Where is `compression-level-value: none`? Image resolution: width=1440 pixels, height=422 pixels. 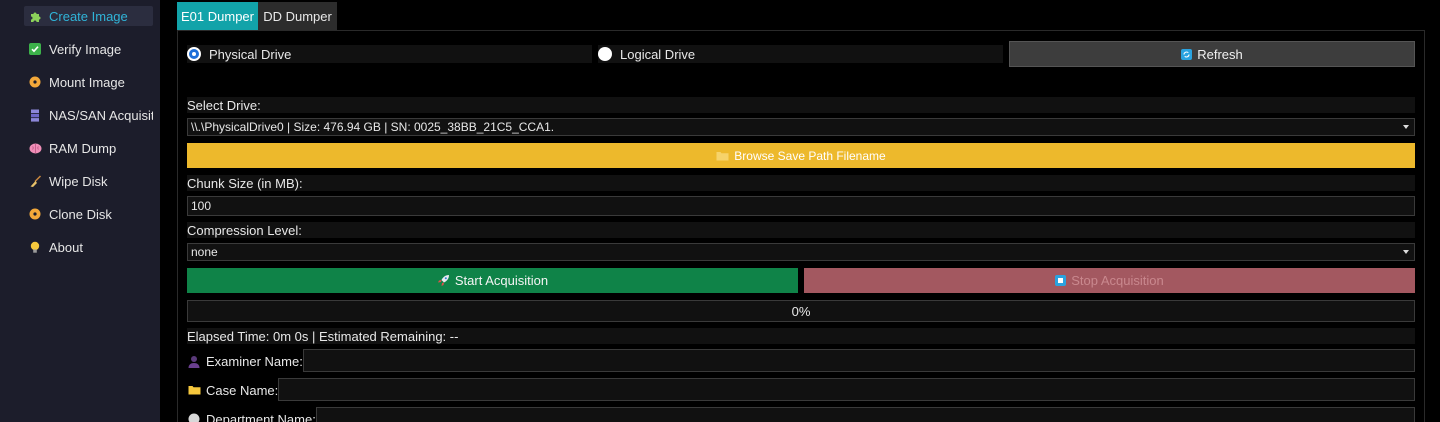
compression-level-value: none is located at coordinates (204, 252).